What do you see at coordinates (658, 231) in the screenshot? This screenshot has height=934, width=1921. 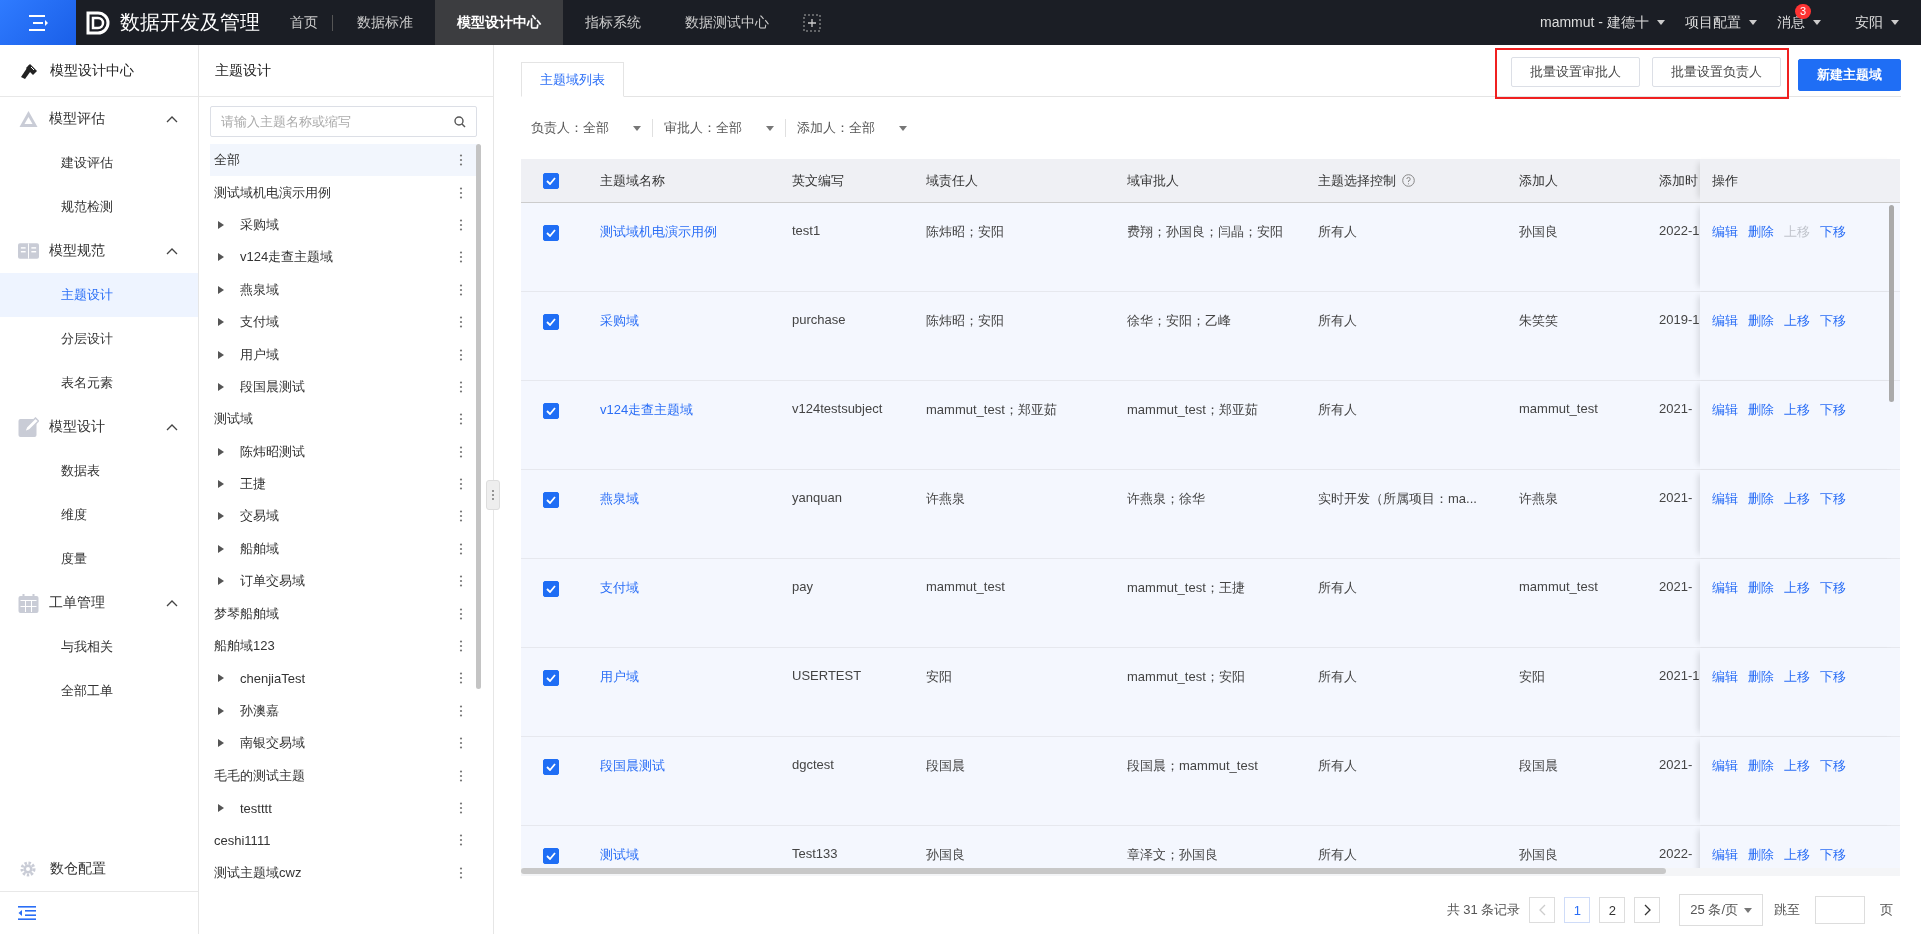 I see `domain-link: 测试域机电演示用例` at bounding box center [658, 231].